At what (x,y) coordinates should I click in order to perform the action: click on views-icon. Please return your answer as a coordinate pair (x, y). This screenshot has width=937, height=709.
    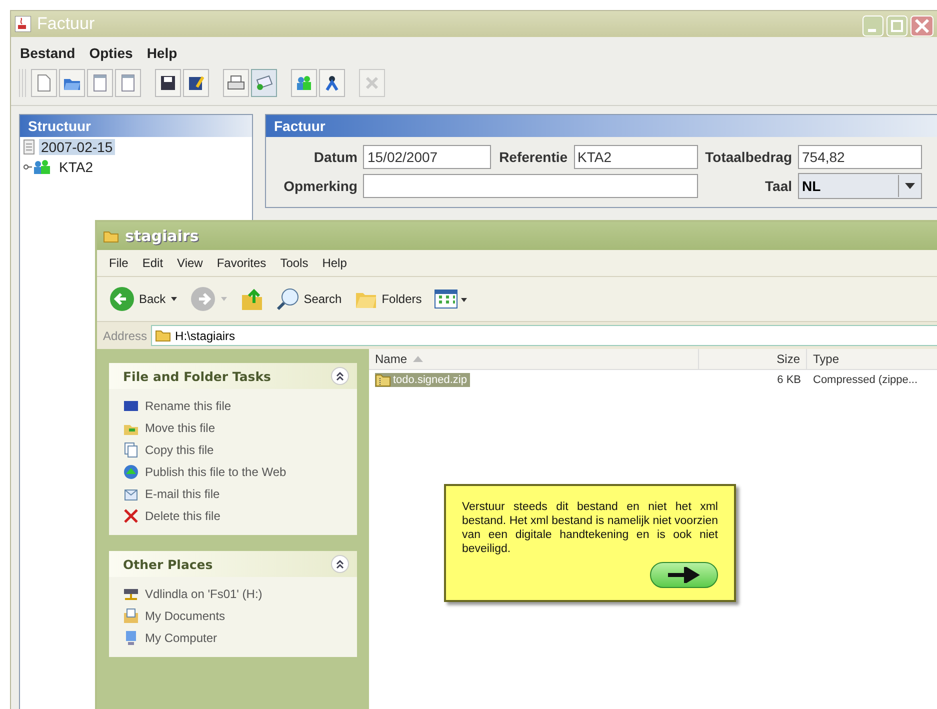
    Looking at the image, I should click on (451, 299).